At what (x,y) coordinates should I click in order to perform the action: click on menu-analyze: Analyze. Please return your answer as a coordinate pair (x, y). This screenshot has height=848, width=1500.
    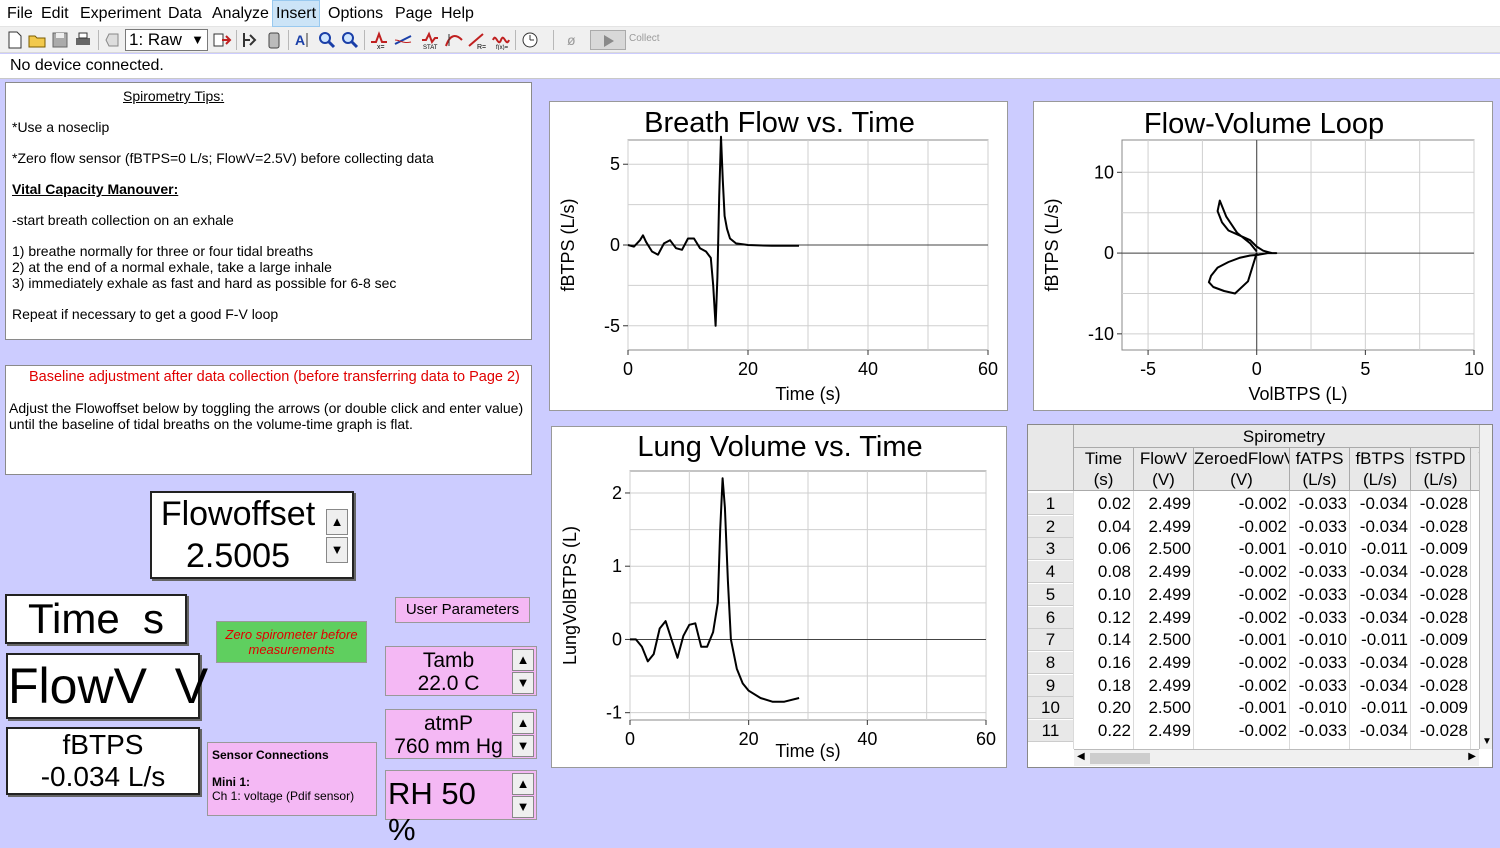
    Looking at the image, I should click on (240, 13).